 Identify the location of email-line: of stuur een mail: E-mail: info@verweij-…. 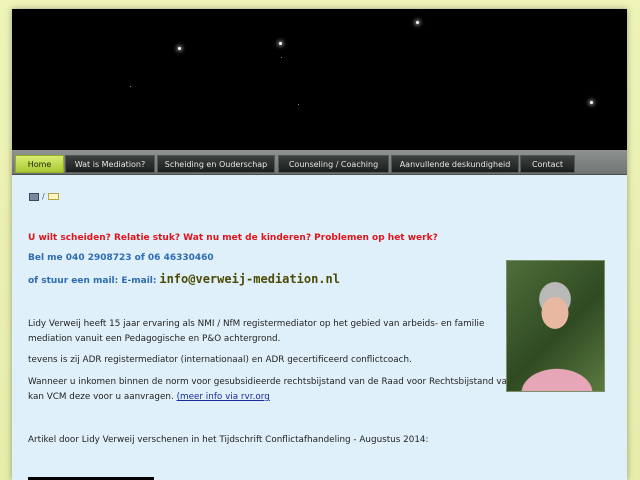
(184, 279).